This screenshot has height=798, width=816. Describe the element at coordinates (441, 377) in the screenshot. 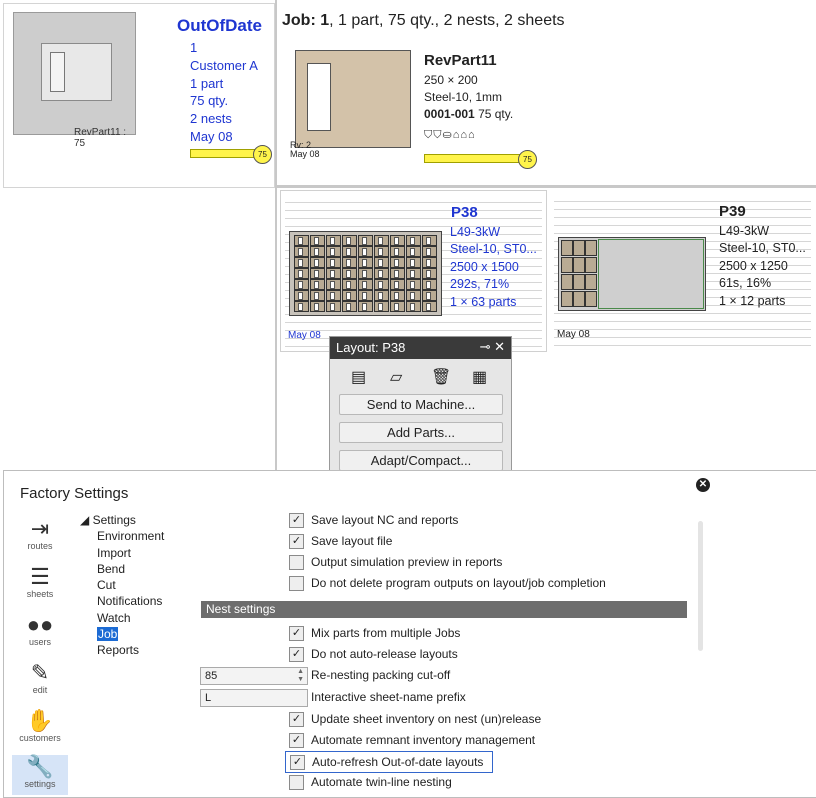

I see `trash-icon: 🗑` at that location.